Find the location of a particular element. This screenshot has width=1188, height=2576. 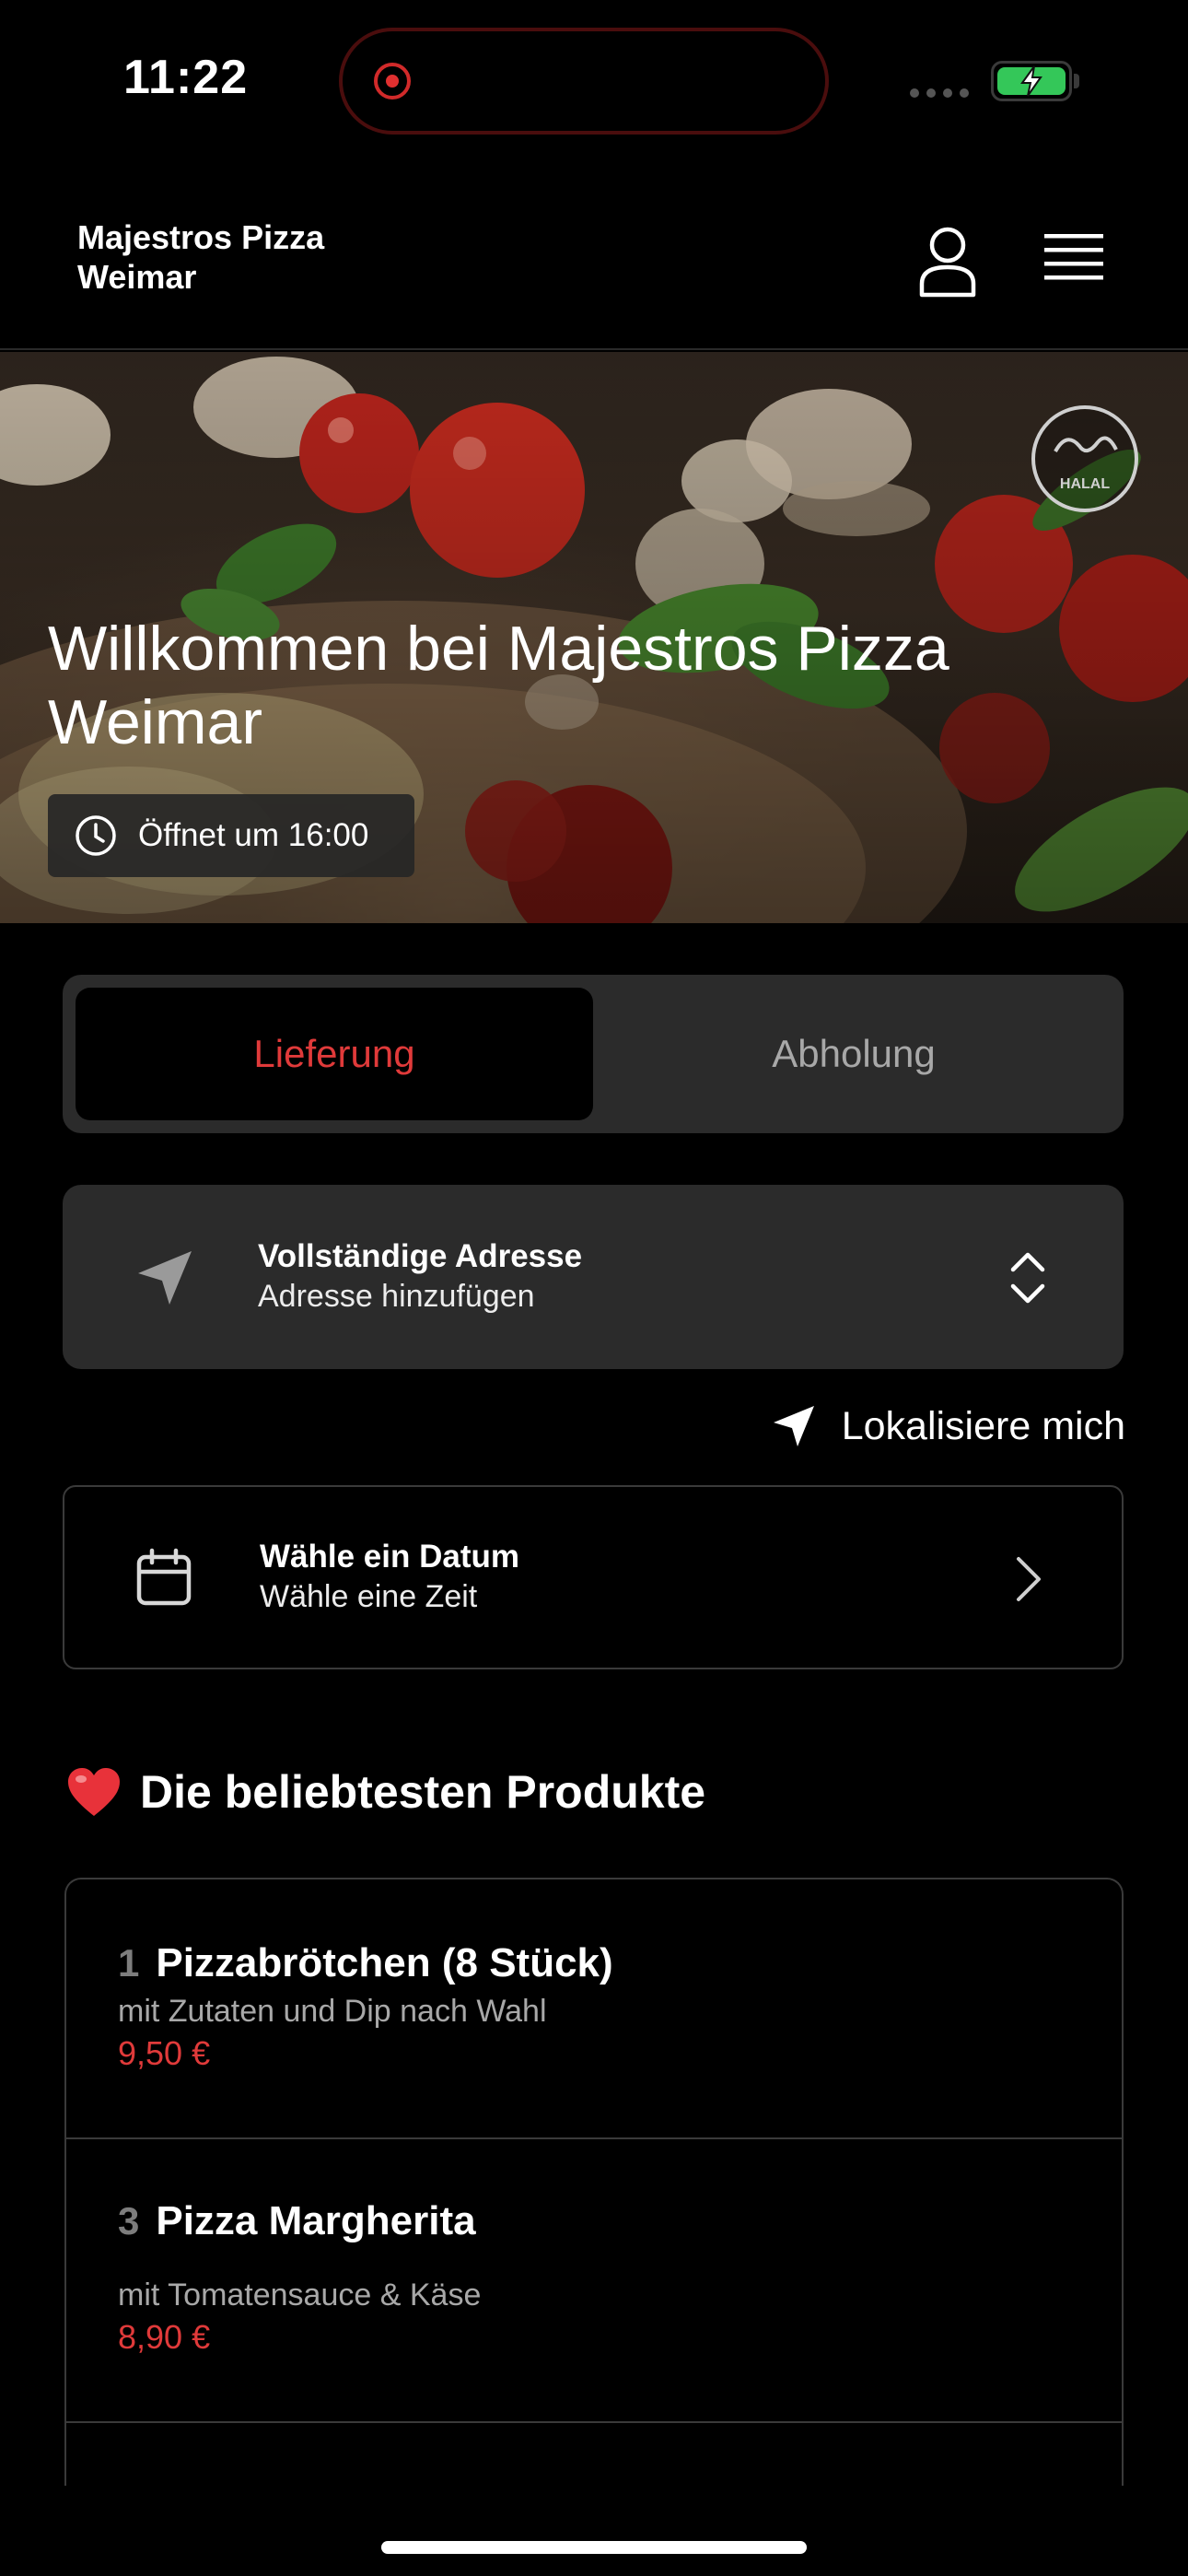

tab-delivery: Lieferung is located at coordinates (335, 1054).